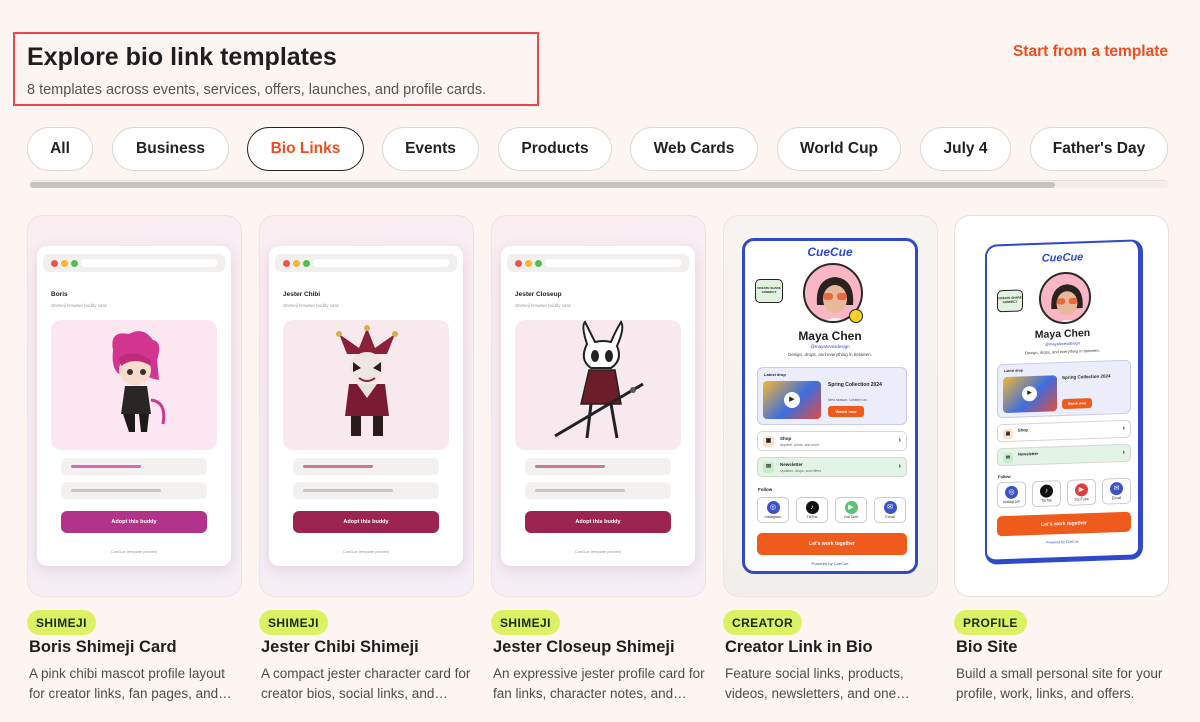  I want to click on newsletter-subtitle: Updates, drops, and offers, so click(801, 471).